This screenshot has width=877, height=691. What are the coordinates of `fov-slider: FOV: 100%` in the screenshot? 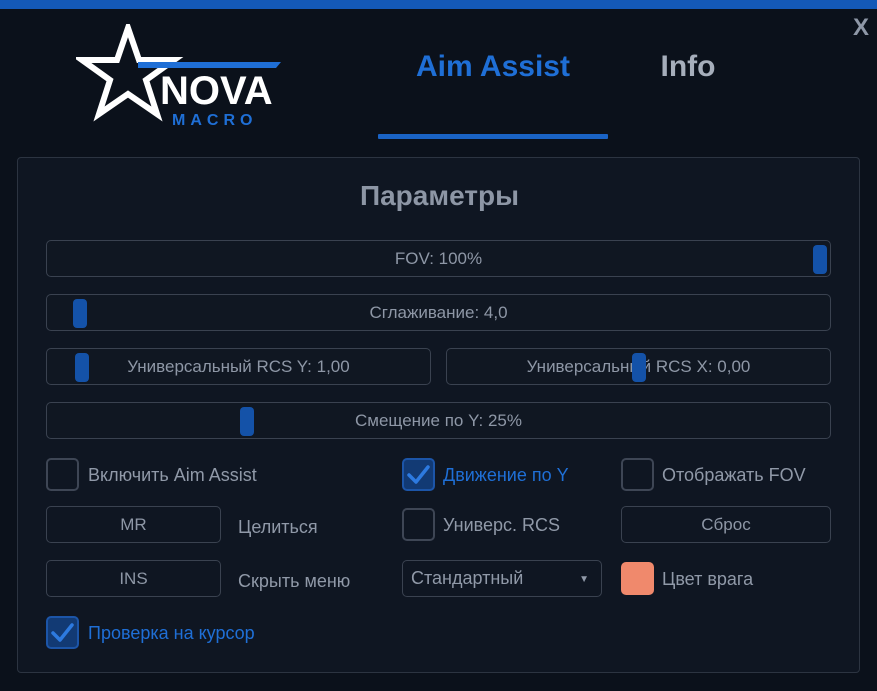 It's located at (438, 258).